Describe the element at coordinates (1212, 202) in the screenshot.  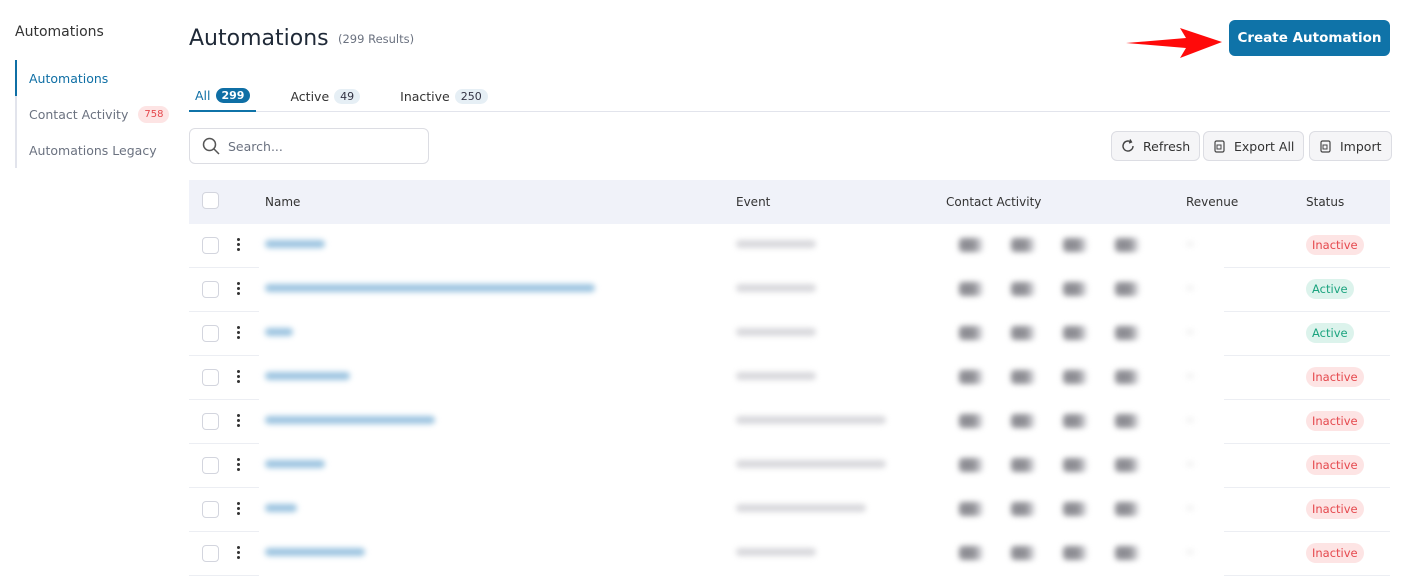
I see `column-revenue: Revenue` at that location.